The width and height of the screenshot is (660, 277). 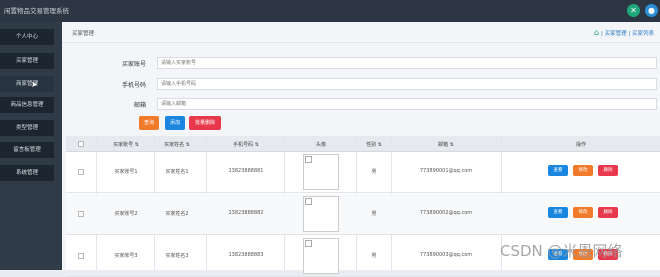 I want to click on sidebar-item-system-management: 系统管理, so click(x=27, y=173).